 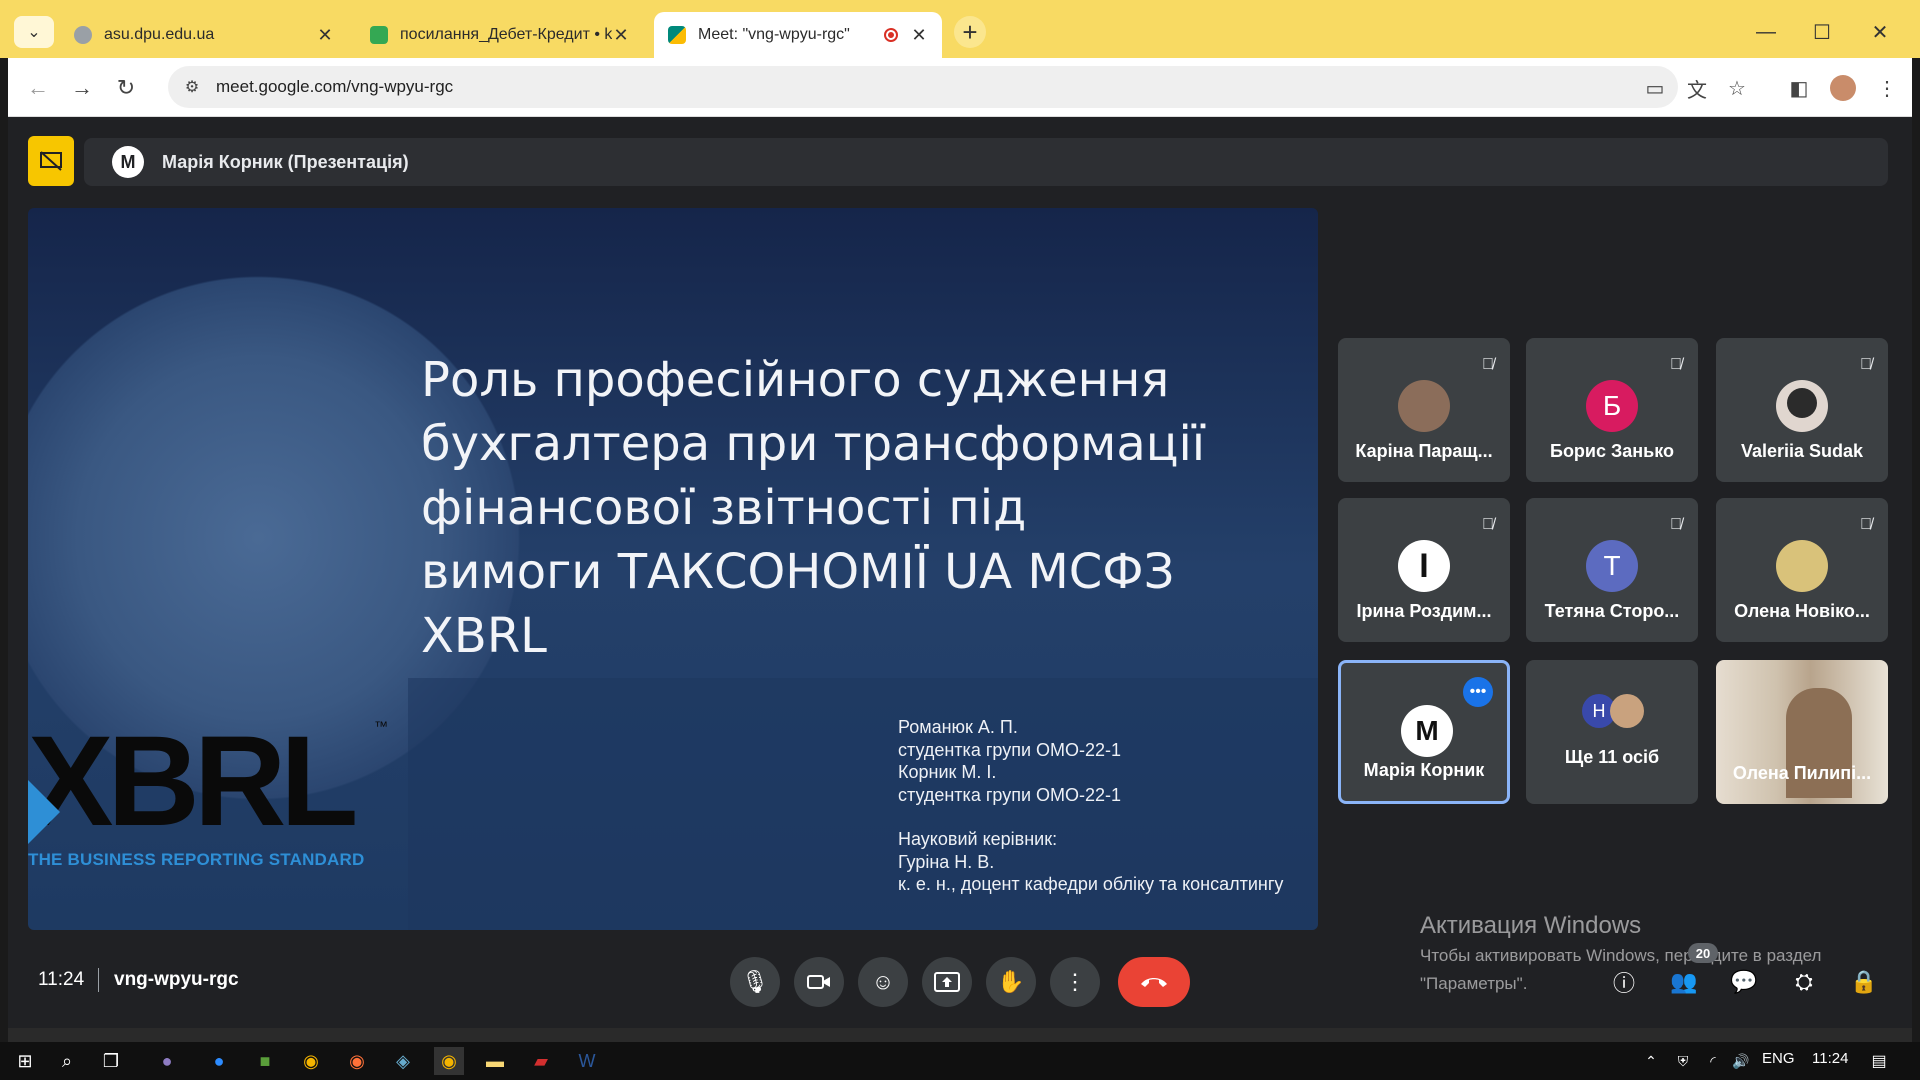 What do you see at coordinates (126, 88) in the screenshot?
I see `reload-button: ↻` at bounding box center [126, 88].